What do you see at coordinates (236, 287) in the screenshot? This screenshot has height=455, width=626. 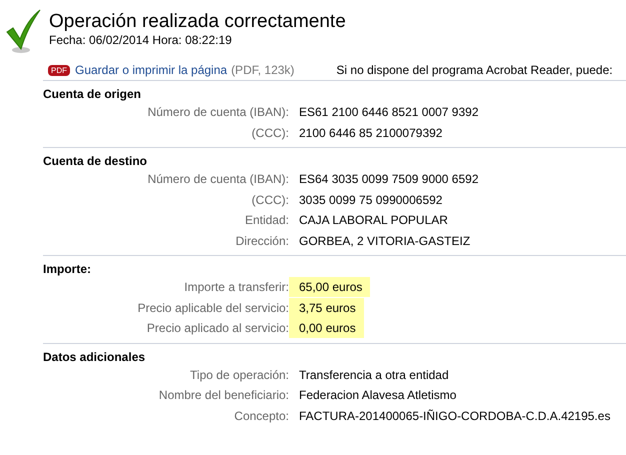 I see `field-label: Importe a transferir:` at bounding box center [236, 287].